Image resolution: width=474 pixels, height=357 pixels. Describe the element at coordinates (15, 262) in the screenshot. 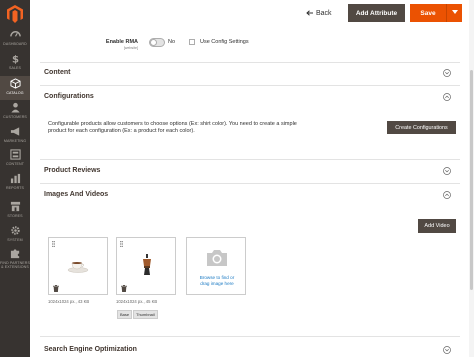

I see `nav-label: FIND PARTNERS` at that location.